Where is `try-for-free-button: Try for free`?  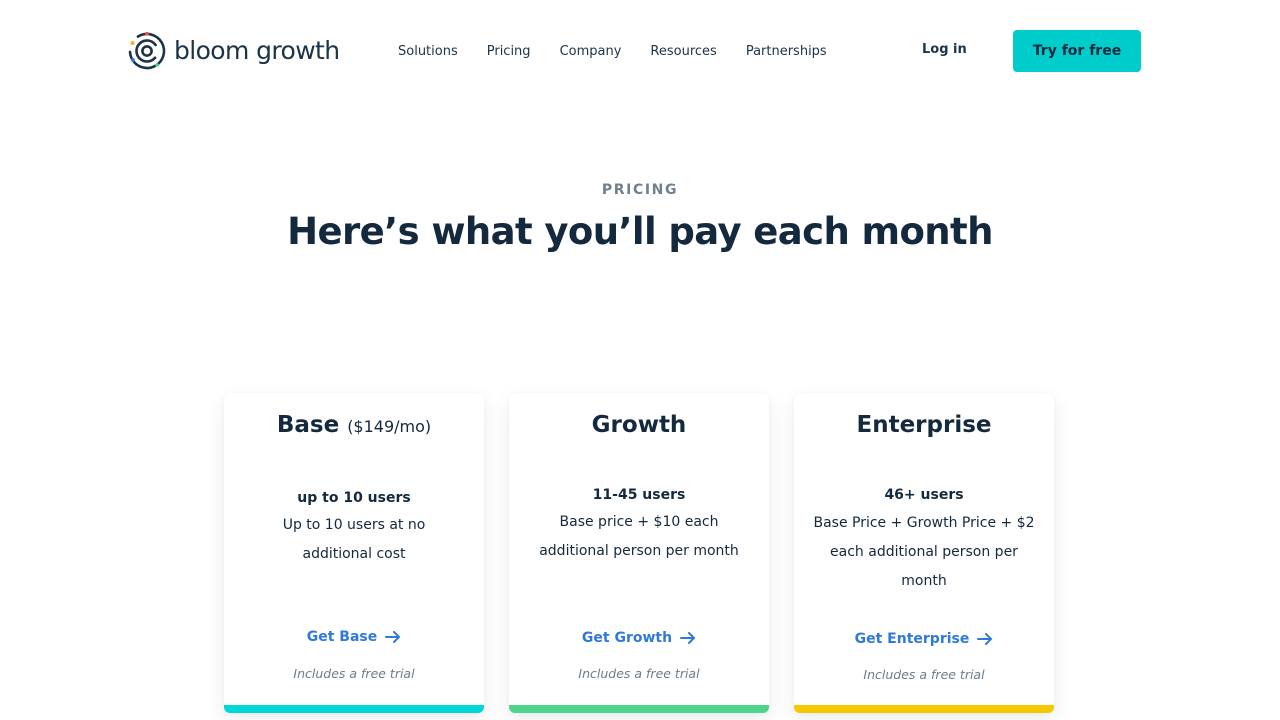 try-for-free-button: Try for free is located at coordinates (1077, 51).